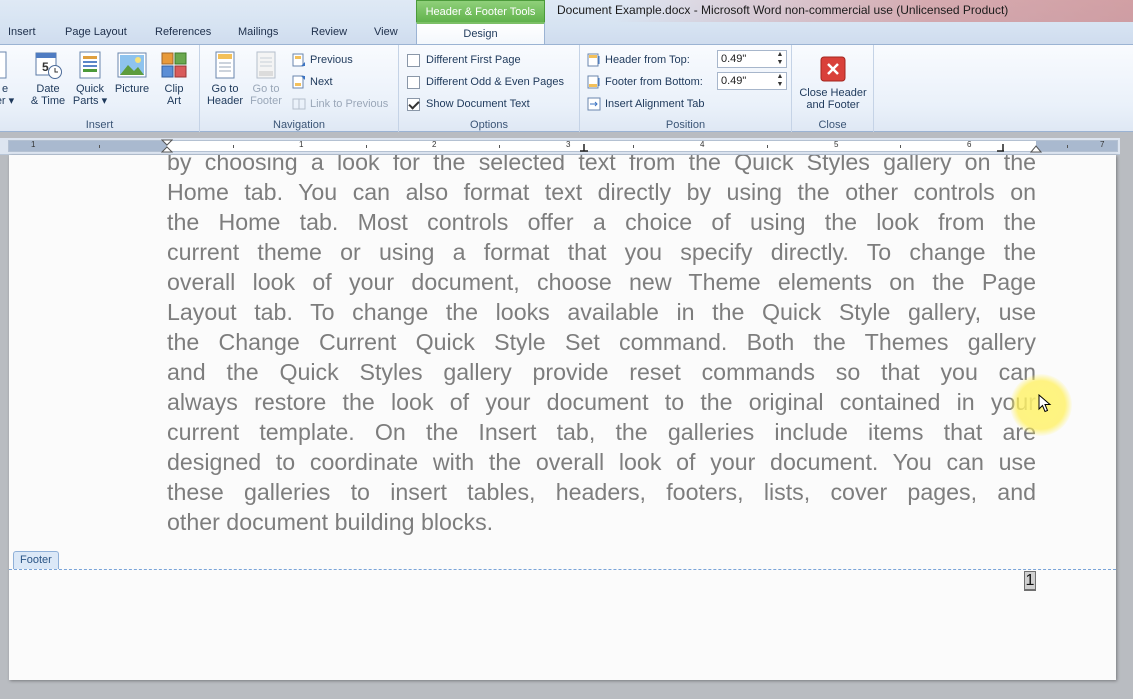  I want to click on go-to-header-label-1: Go to, so click(225, 89).